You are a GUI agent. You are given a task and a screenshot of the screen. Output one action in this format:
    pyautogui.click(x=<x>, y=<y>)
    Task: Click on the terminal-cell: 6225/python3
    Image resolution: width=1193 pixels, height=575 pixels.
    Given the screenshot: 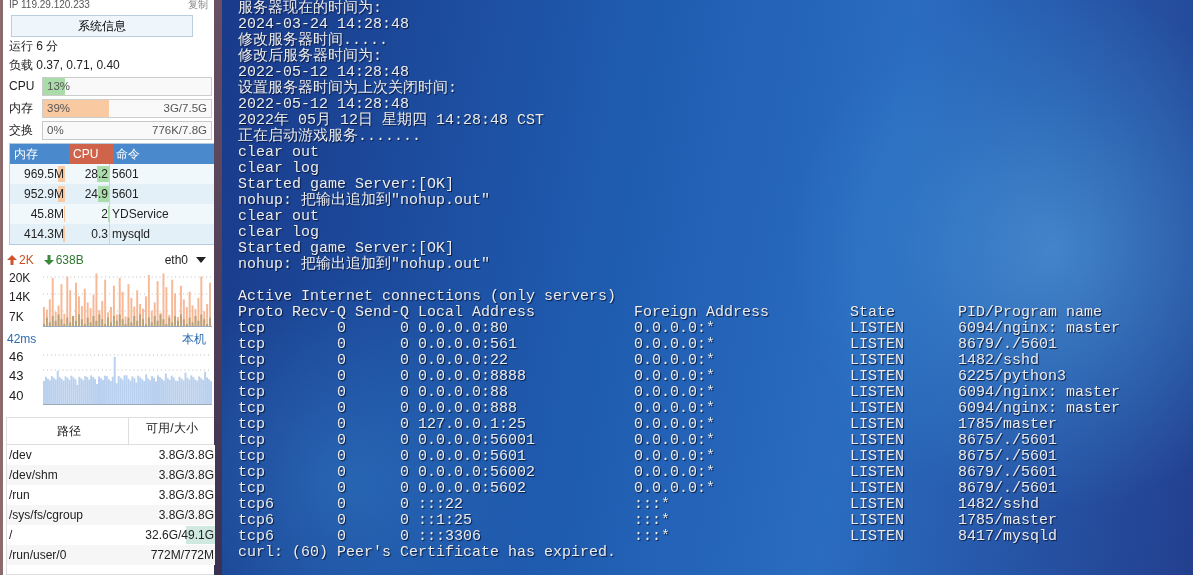 What is the action you would take?
    pyautogui.click(x=1012, y=377)
    